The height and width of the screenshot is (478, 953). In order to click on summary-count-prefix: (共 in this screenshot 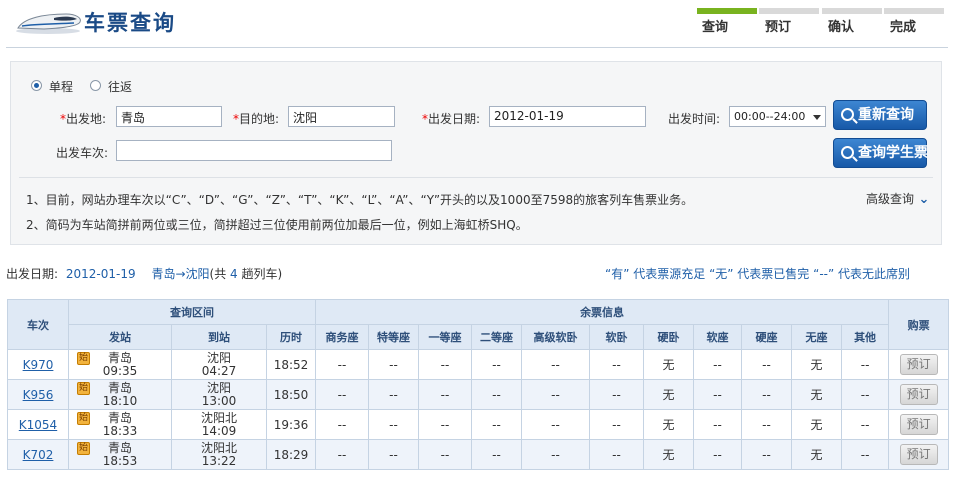, I will do `click(218, 274)`.